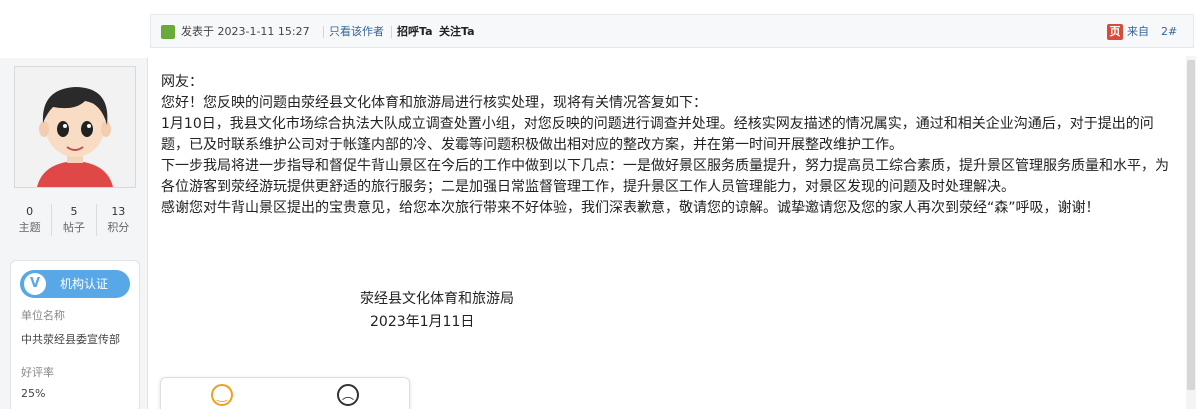  What do you see at coordinates (73, 227) in the screenshot?
I see `stat-posts-label: 帖子` at bounding box center [73, 227].